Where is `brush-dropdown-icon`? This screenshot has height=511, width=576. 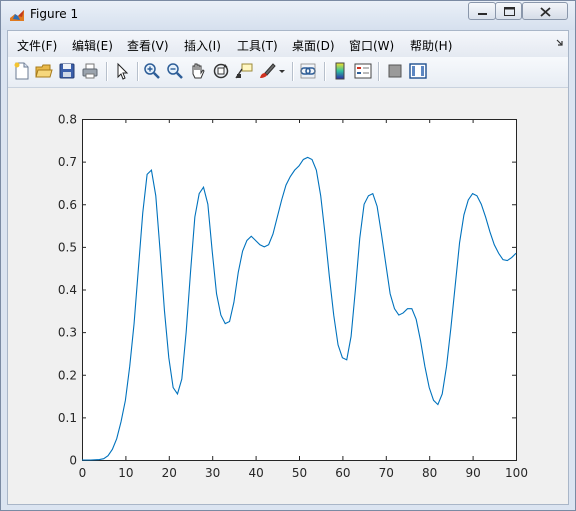
brush-dropdown-icon is located at coordinates (282, 71).